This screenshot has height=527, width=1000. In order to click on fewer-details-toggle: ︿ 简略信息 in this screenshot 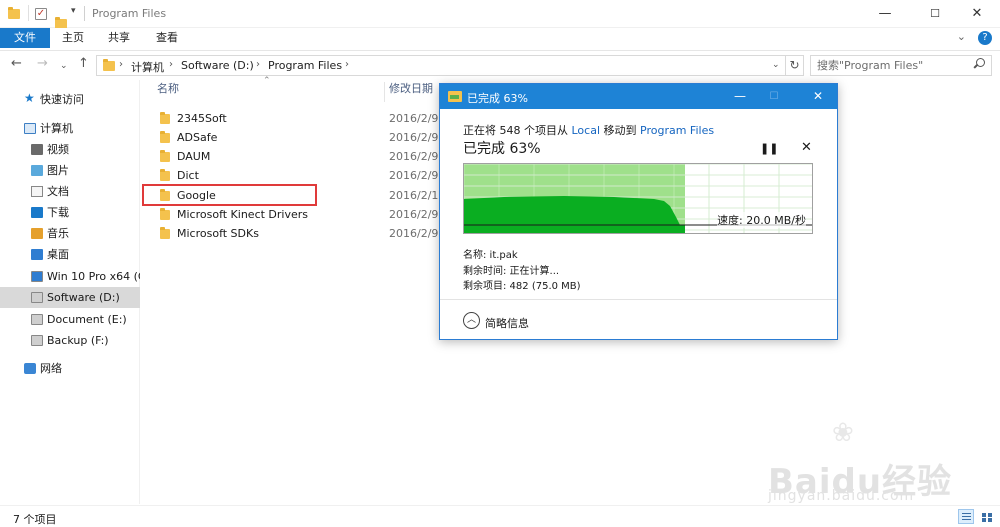, I will do `click(513, 322)`.